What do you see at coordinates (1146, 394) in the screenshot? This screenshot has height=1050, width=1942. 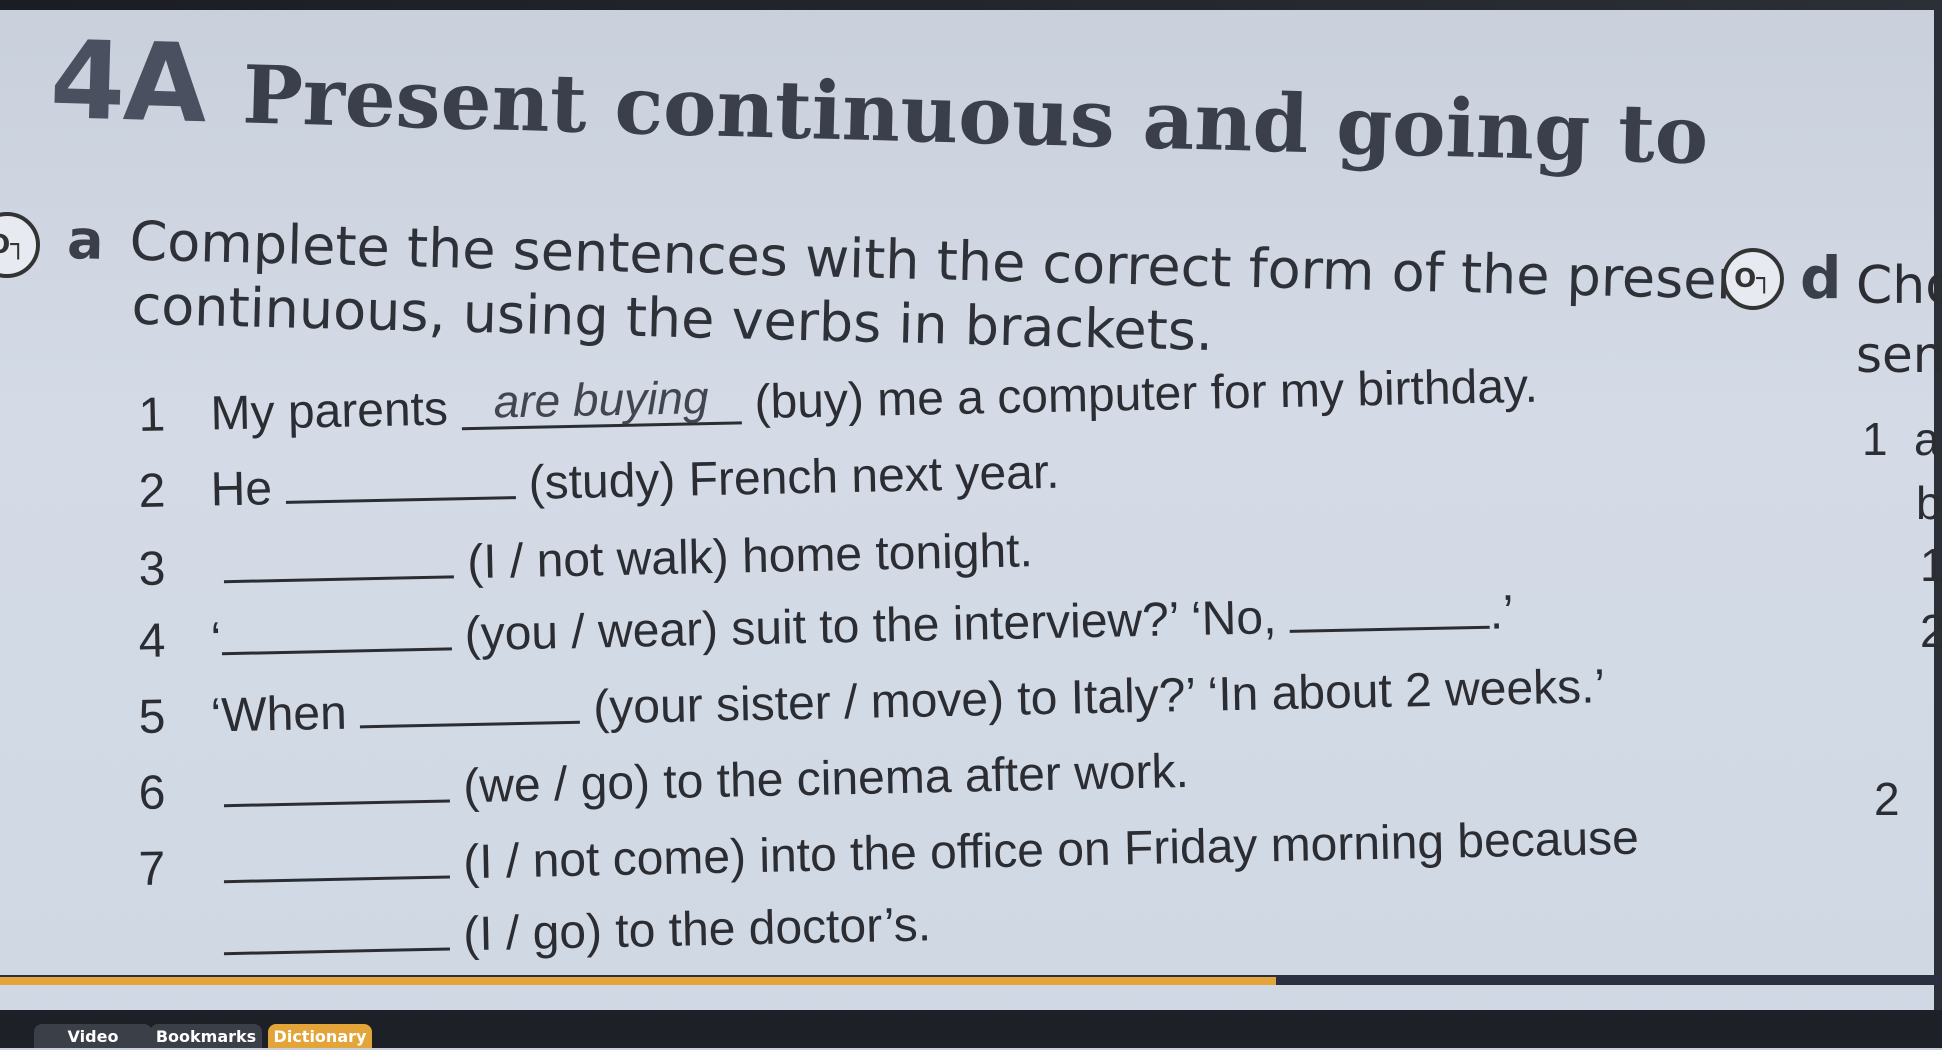 I see `sentence-text: (buy) me a computer for my birthday.` at bounding box center [1146, 394].